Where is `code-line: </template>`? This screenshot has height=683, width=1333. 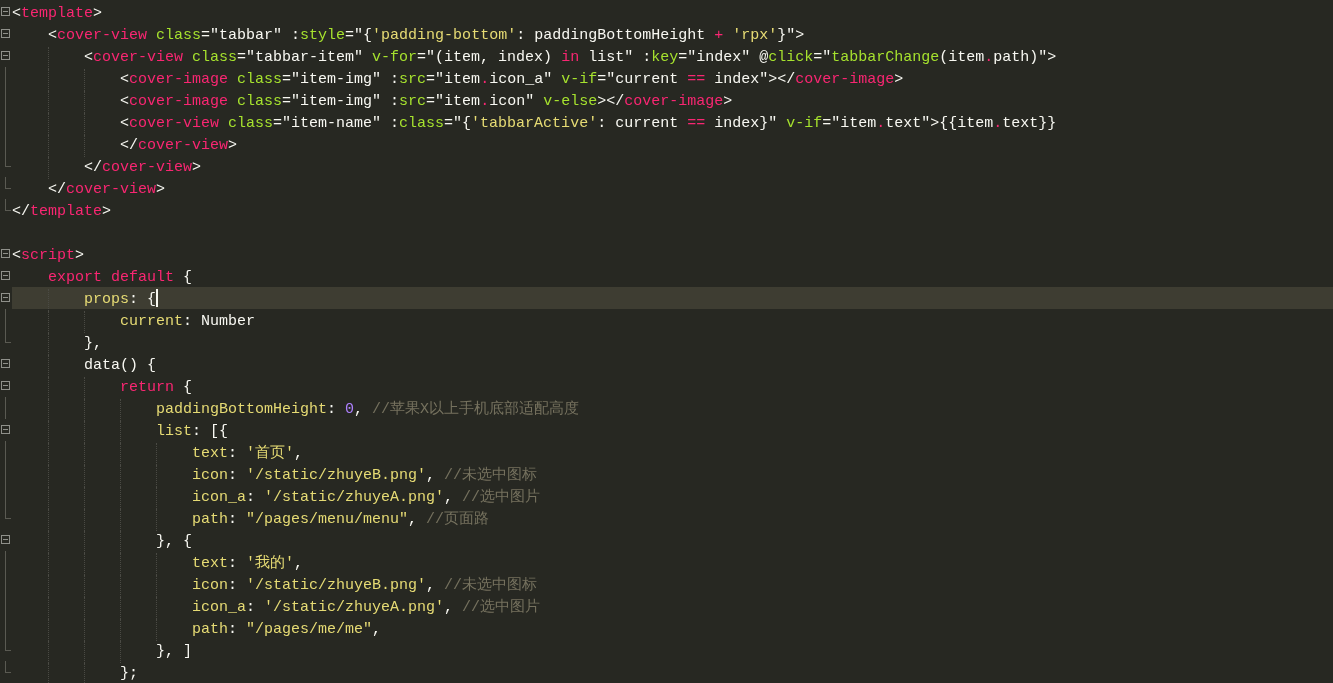
code-line: </template> is located at coordinates (62, 212).